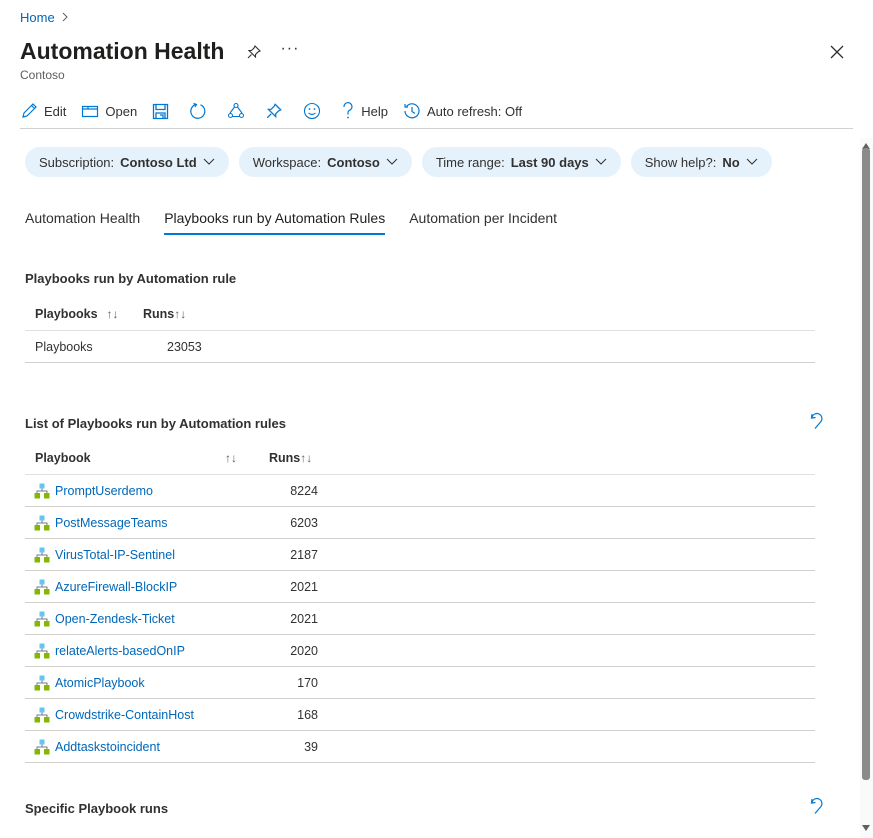  Describe the element at coordinates (124, 715) in the screenshot. I see `playbook-link: Crowdstrike-ContainHost` at that location.